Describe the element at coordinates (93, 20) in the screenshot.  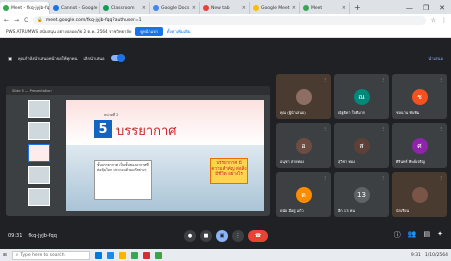
I see `url-text: meet.google.com/fkq-jyjb-fqq?authuser=1` at that location.